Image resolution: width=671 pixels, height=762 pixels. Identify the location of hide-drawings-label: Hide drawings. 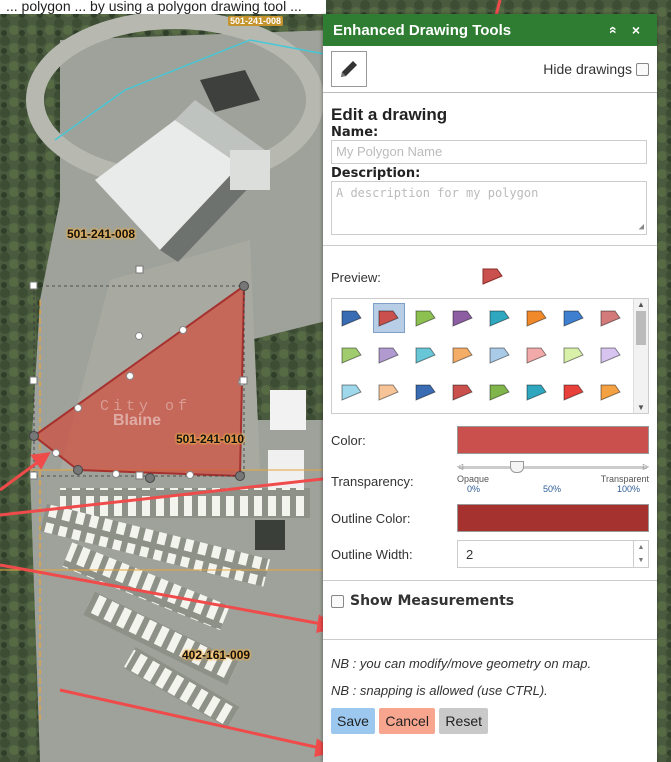
(587, 69).